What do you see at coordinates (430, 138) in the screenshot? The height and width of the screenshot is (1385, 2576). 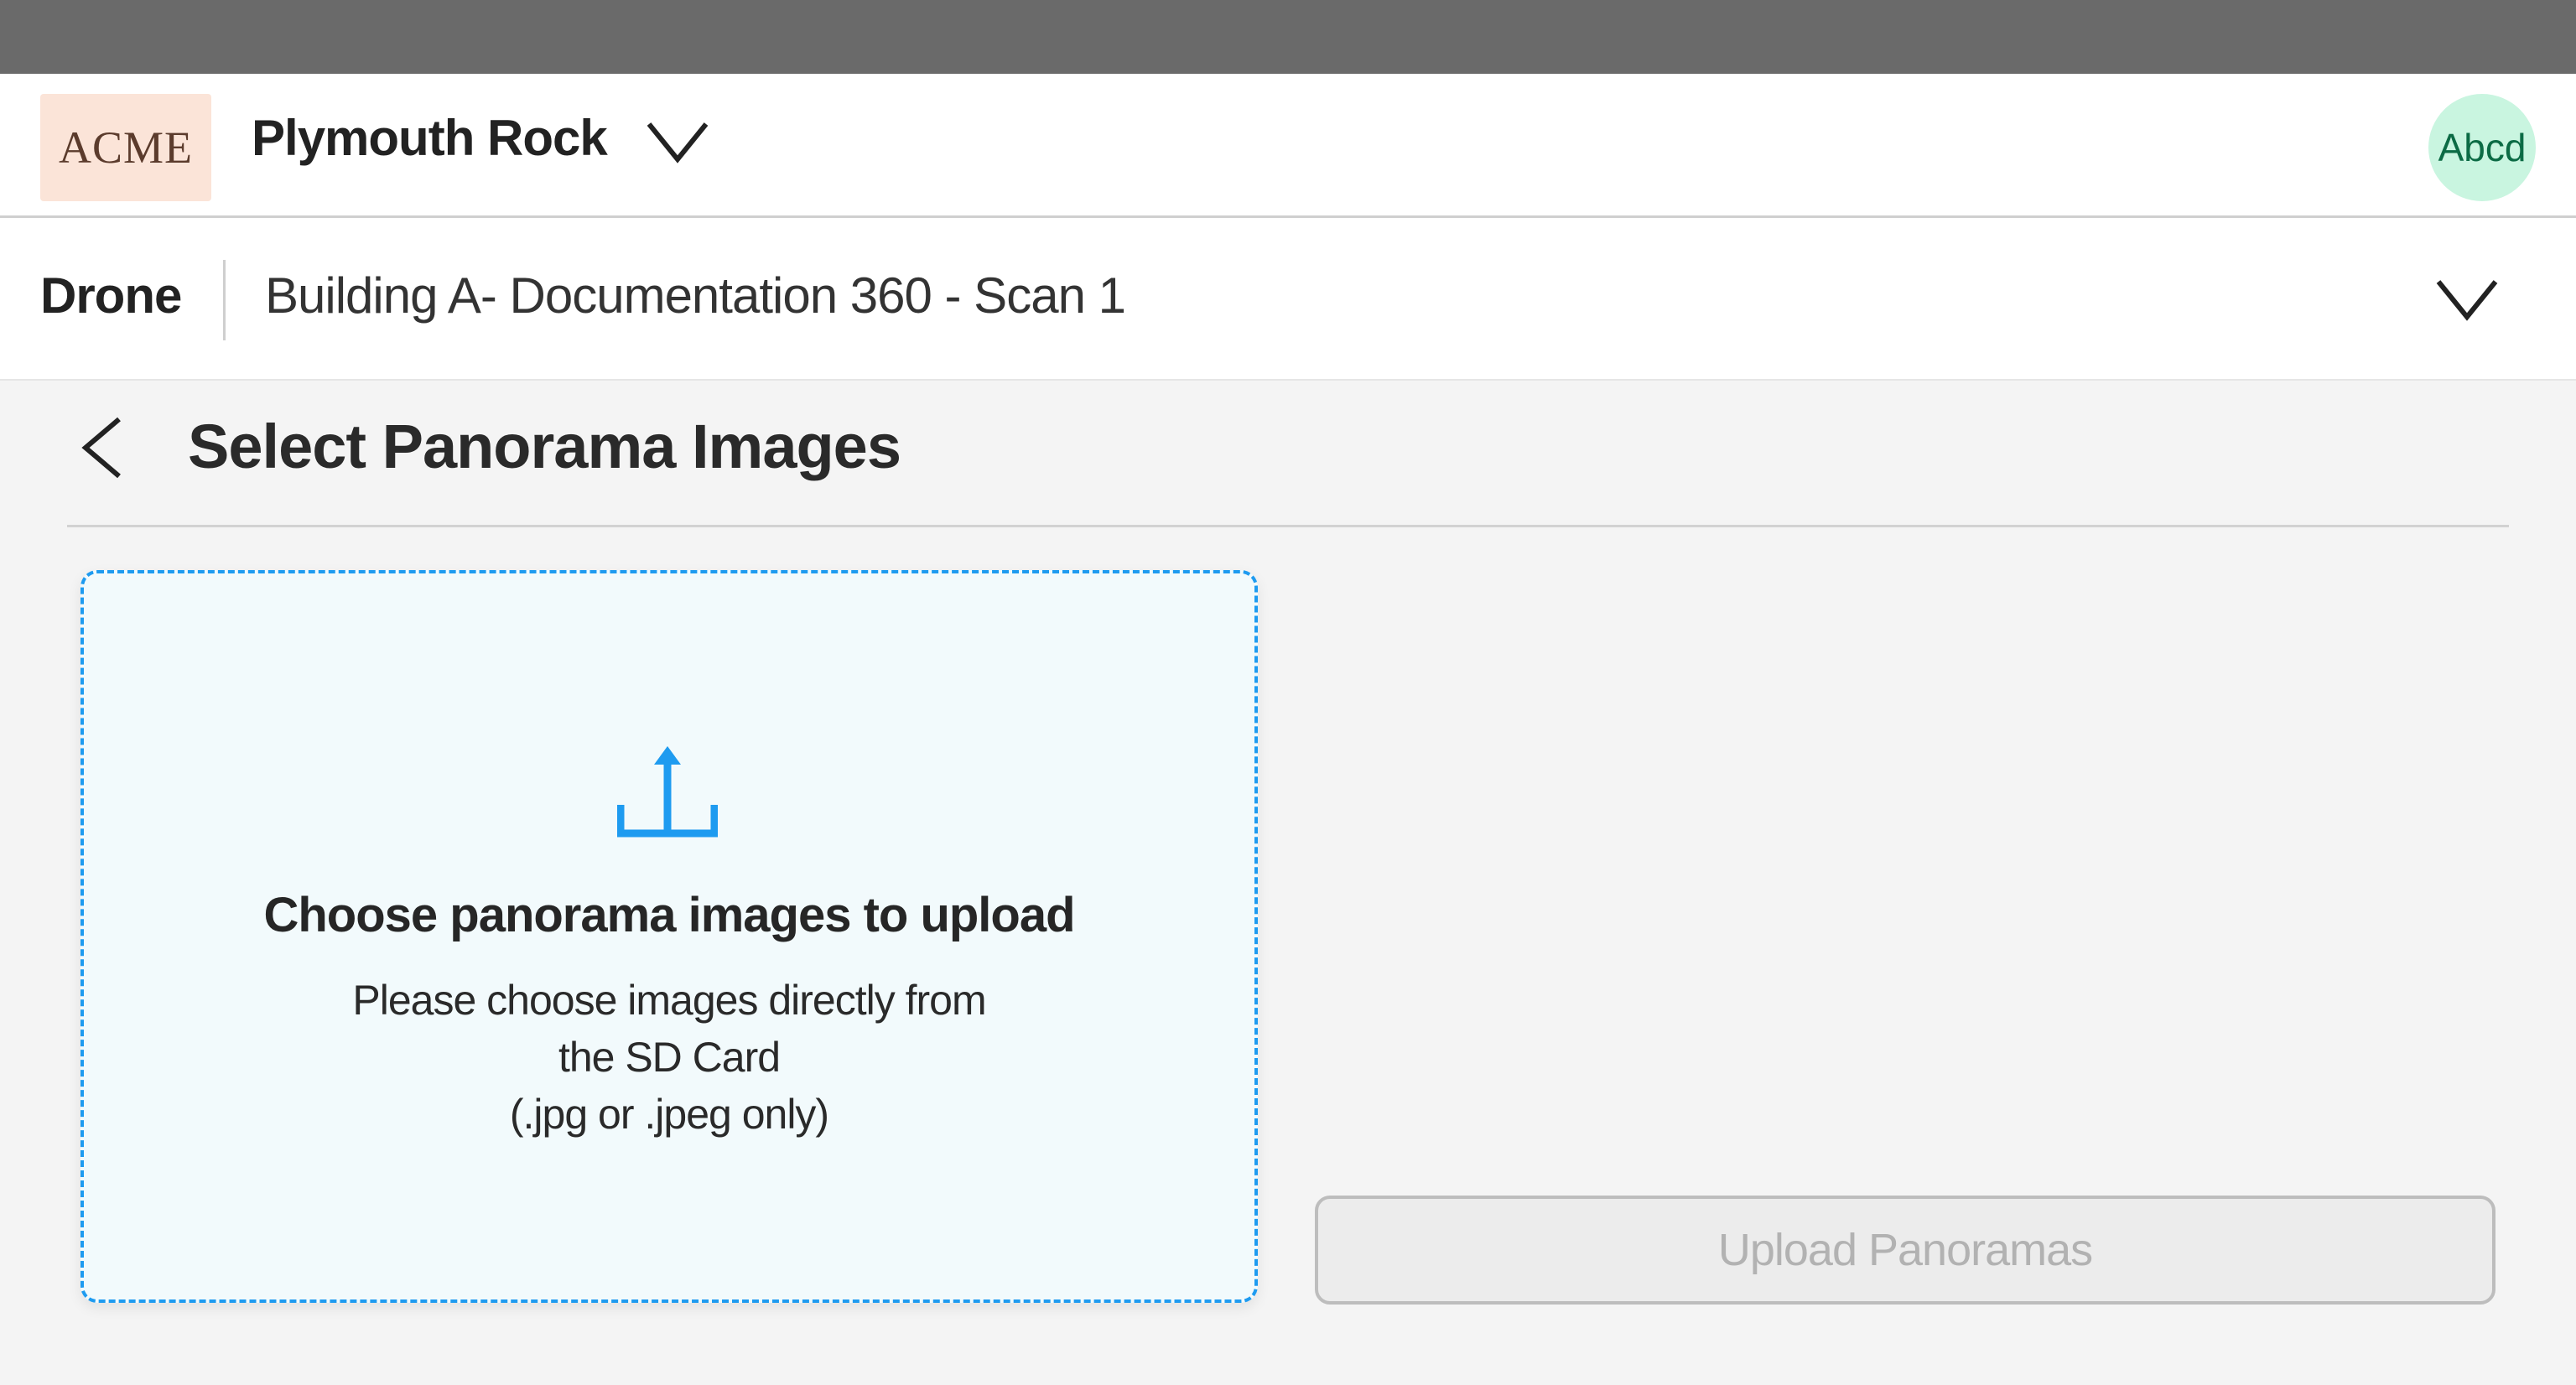 I see `organization-name: Plymouth Rock` at bounding box center [430, 138].